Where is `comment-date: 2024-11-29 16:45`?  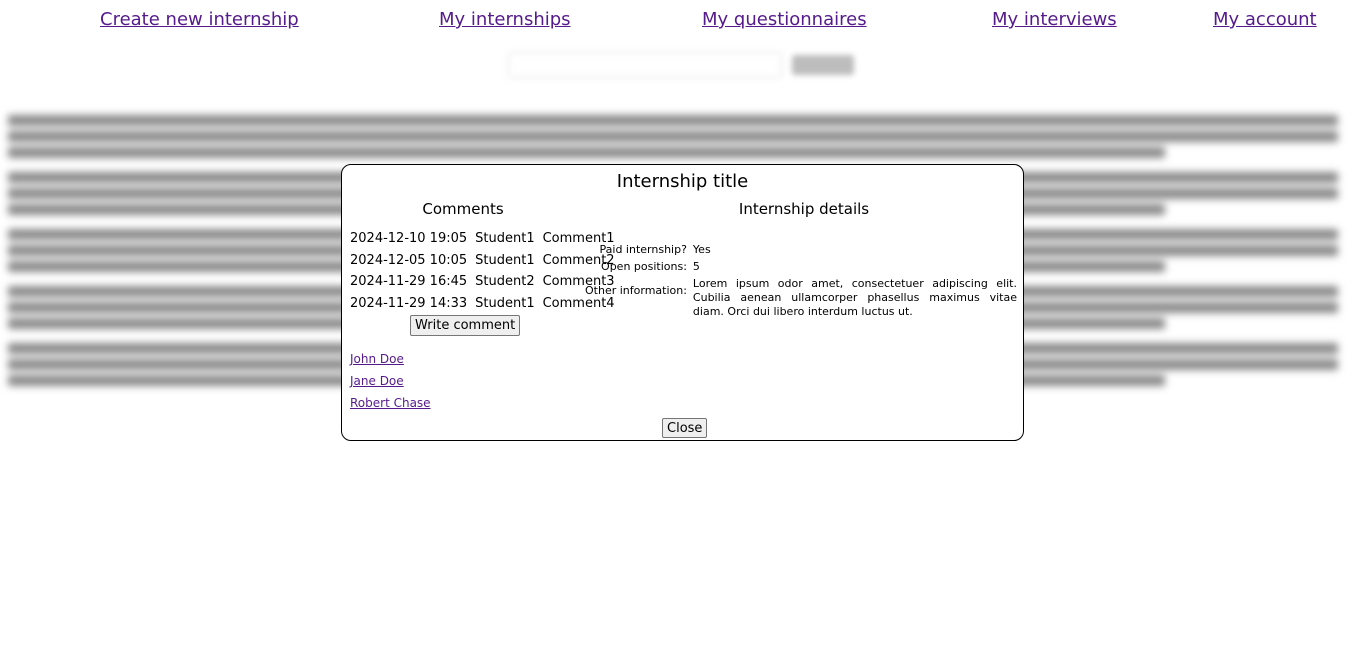
comment-date: 2024-11-29 16:45 is located at coordinates (409, 282).